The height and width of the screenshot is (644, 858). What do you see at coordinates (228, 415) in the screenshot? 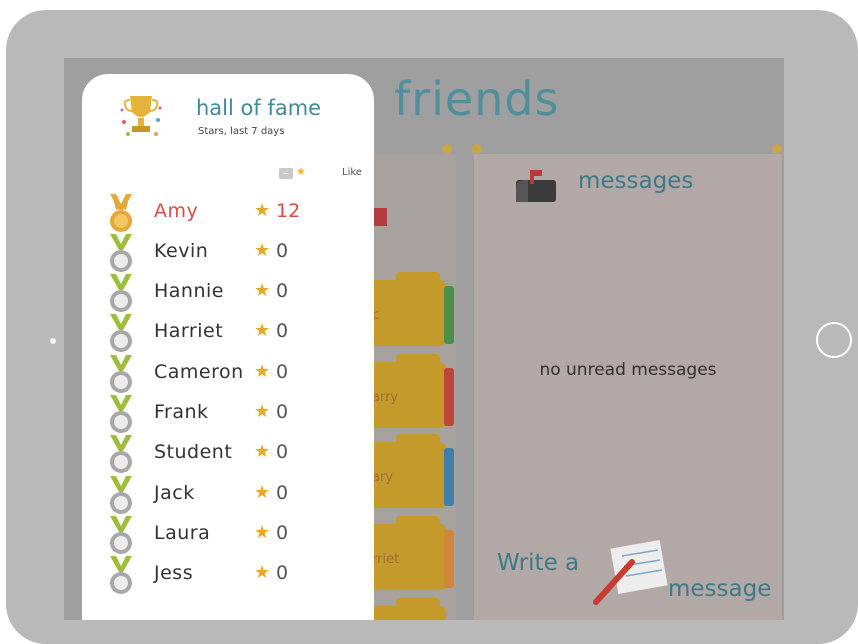
I see `list-item: Frank ★ 0` at bounding box center [228, 415].